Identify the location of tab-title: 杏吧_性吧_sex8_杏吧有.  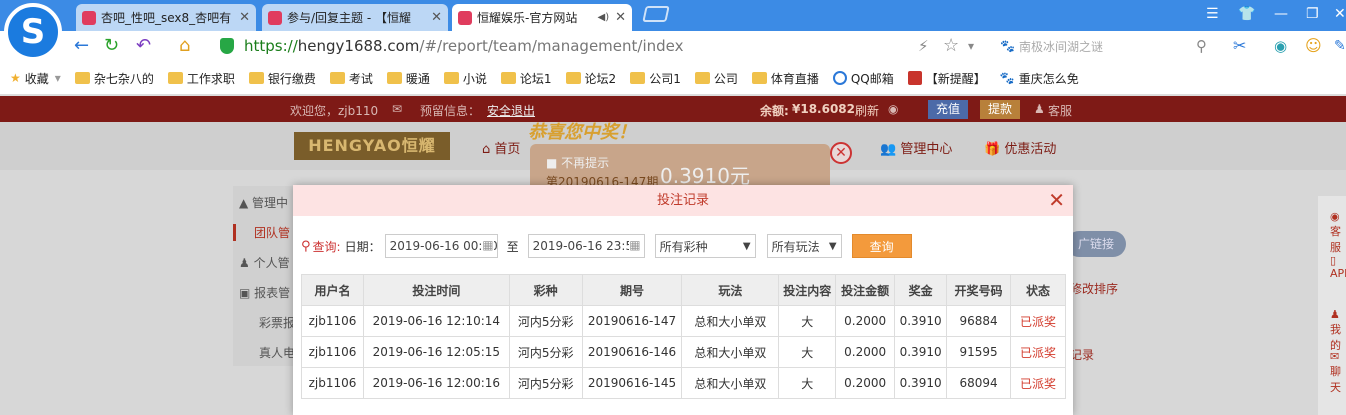
(166, 18).